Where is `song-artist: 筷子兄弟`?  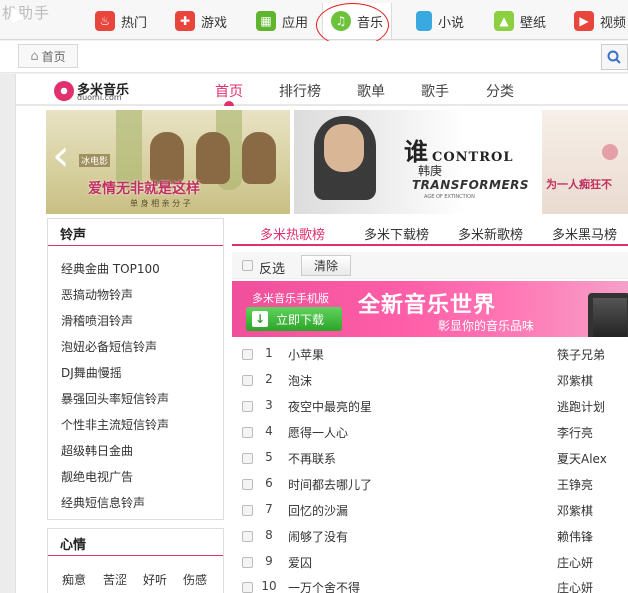
song-artist: 筷子兄弟 is located at coordinates (581, 354).